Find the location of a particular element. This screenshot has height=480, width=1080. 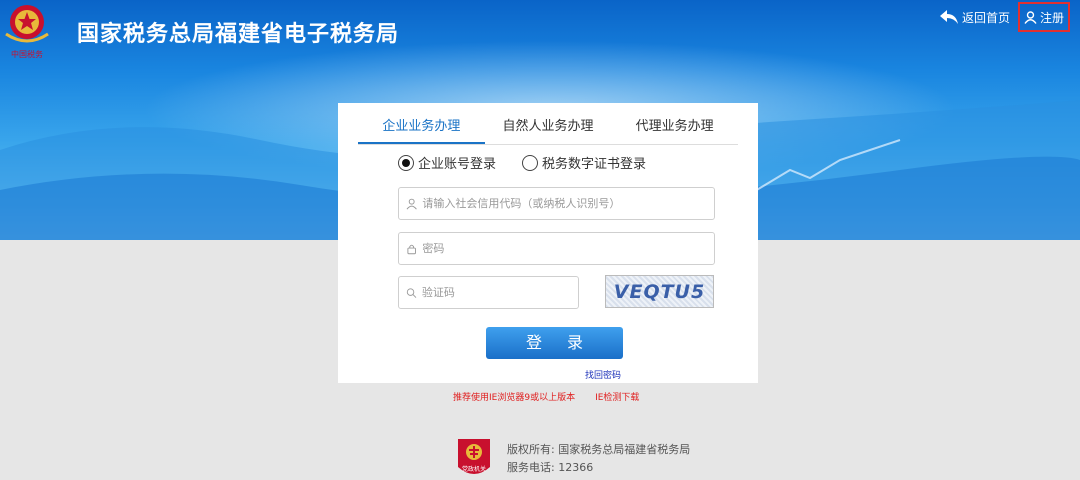

browser-notice: 推荐使用IE浏览器9或以上版本 IE检测下载 is located at coordinates (546, 396).